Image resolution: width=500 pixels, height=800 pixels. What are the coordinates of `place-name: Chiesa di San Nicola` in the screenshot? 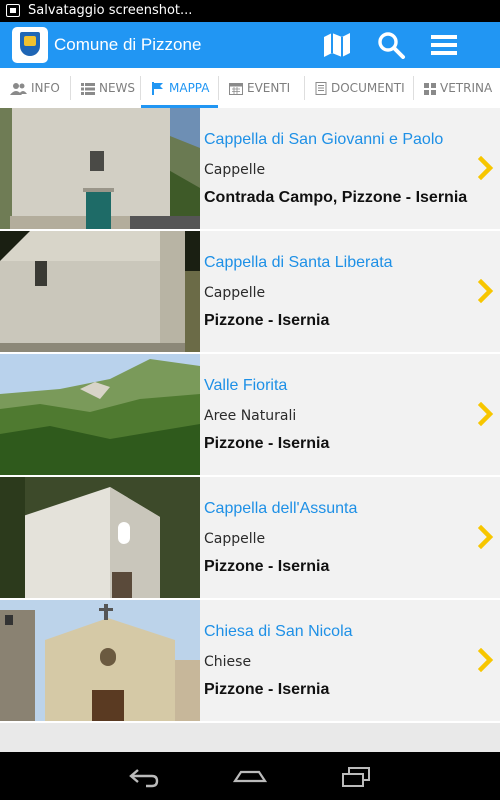 It's located at (278, 631).